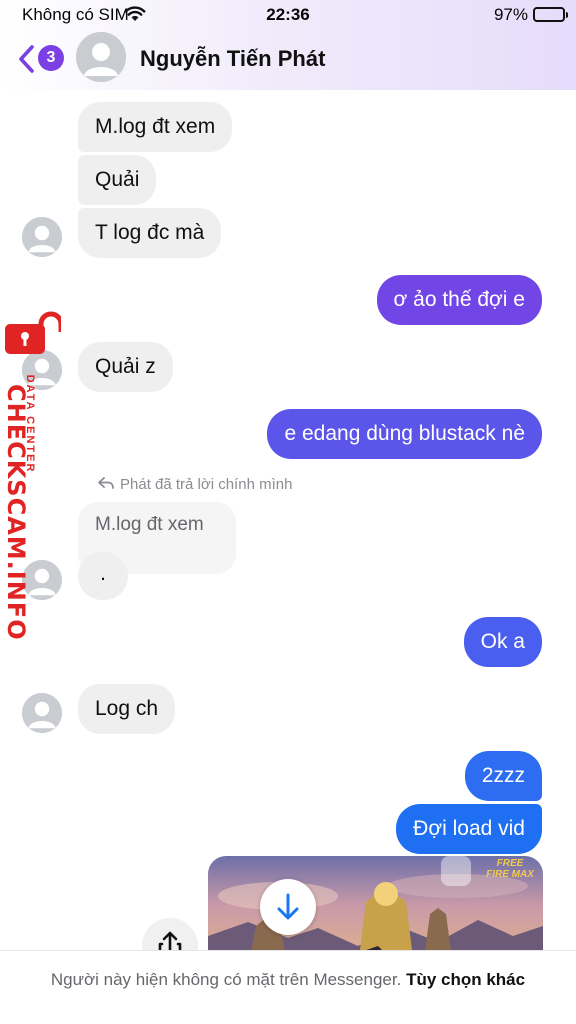 The height and width of the screenshot is (1024, 576). What do you see at coordinates (459, 300) in the screenshot?
I see `message-bubble-outgoing: ơ ảo thế đợi e` at bounding box center [459, 300].